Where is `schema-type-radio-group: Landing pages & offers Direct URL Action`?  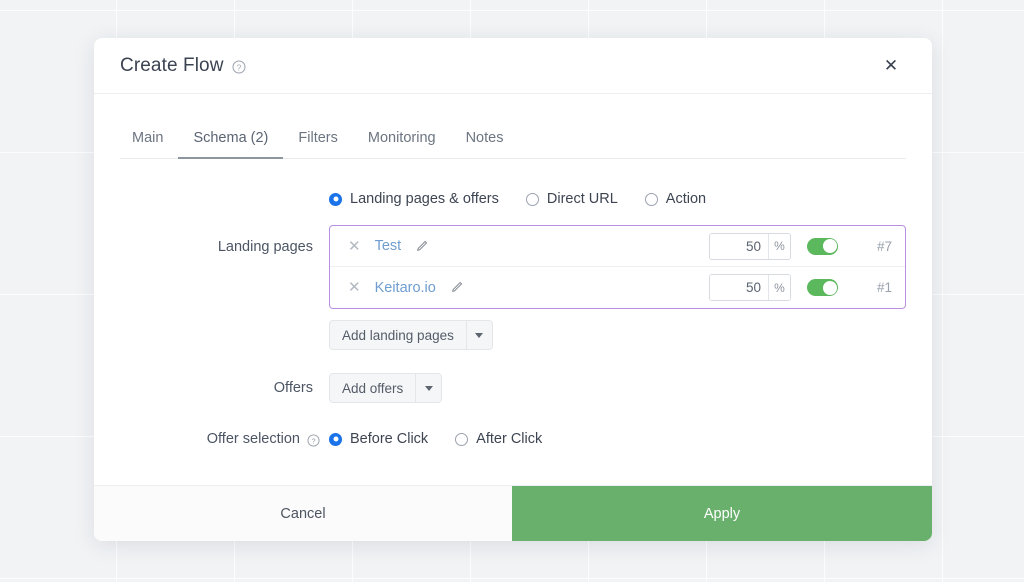 schema-type-radio-group: Landing pages & offers Direct URL Action is located at coordinates (513, 199).